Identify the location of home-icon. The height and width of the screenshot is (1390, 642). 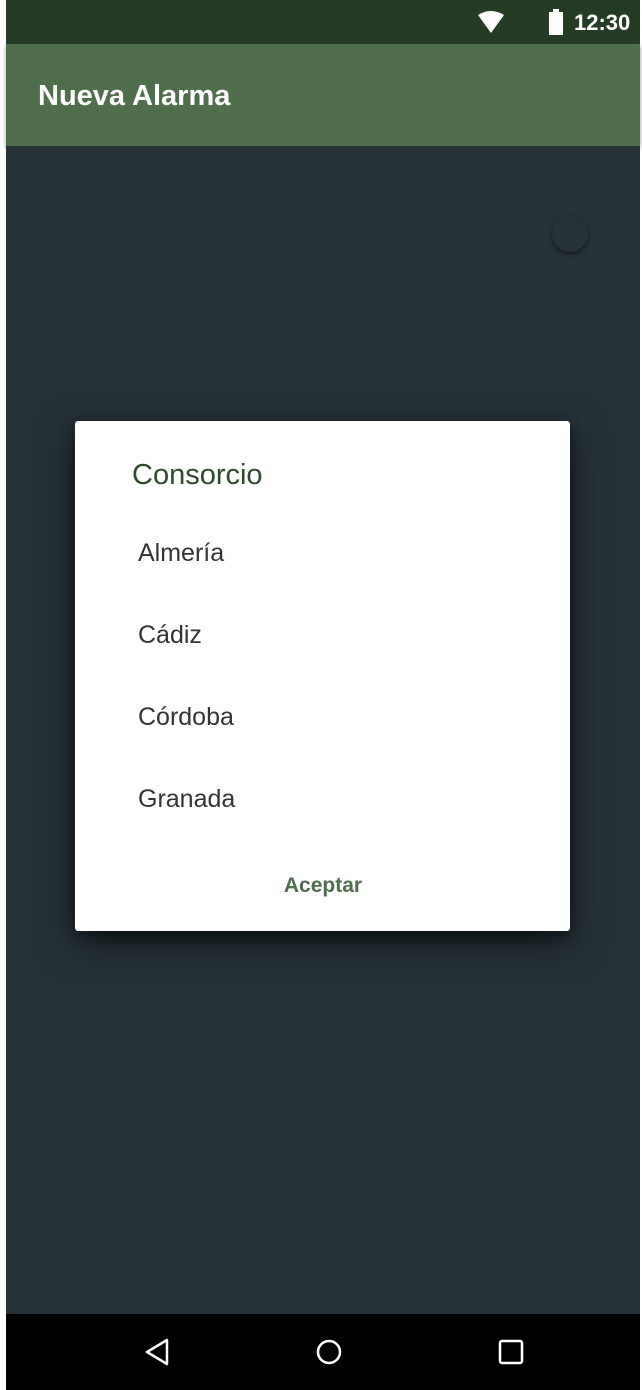
(329, 1352).